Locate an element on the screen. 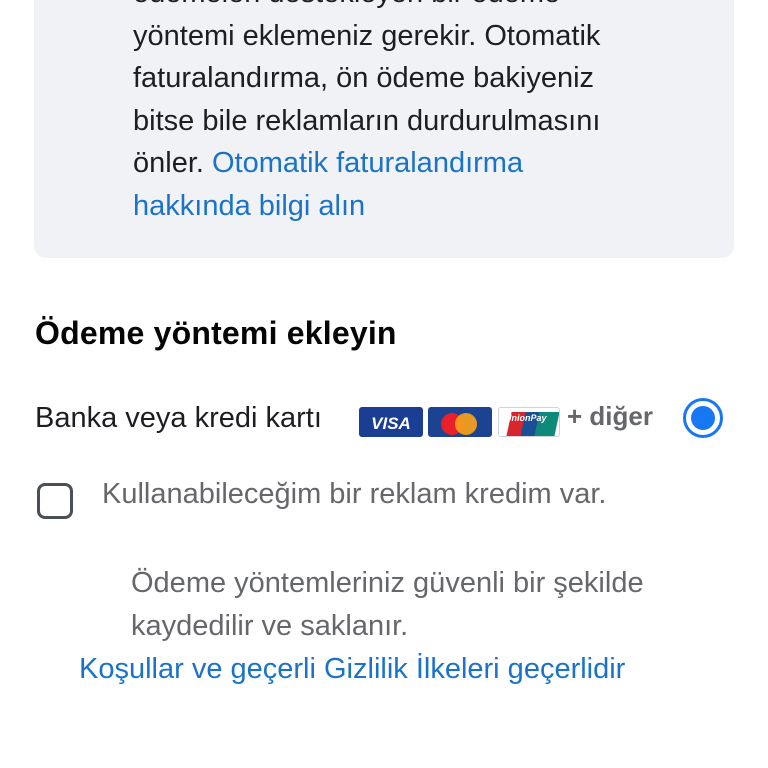 The image size is (768, 768). auto-billing-learn-more-link: Otomatik faturalandırma is located at coordinates (367, 163).